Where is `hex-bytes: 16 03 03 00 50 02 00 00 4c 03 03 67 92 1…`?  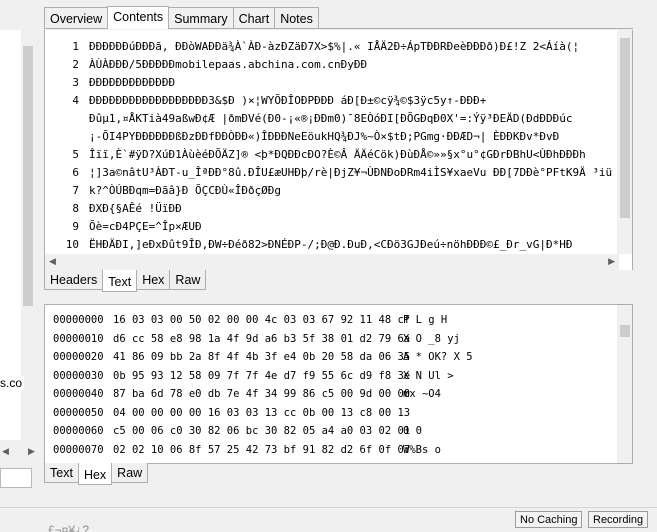
hex-bytes: 16 03 03 00 50 02 00 00 4c 03 03 67 92 1… is located at coordinates (262, 320).